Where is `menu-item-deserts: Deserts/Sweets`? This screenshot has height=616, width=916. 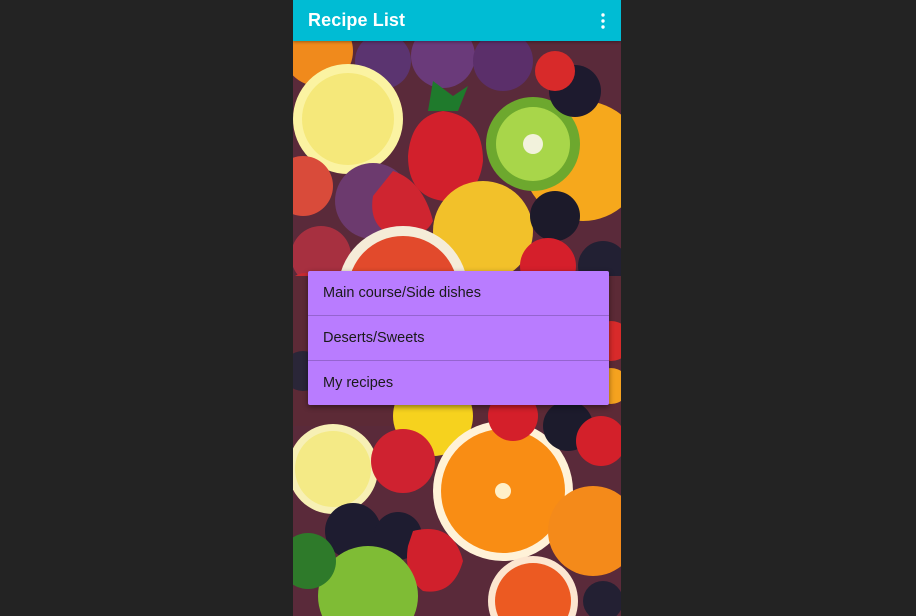 menu-item-deserts: Deserts/Sweets is located at coordinates (458, 338).